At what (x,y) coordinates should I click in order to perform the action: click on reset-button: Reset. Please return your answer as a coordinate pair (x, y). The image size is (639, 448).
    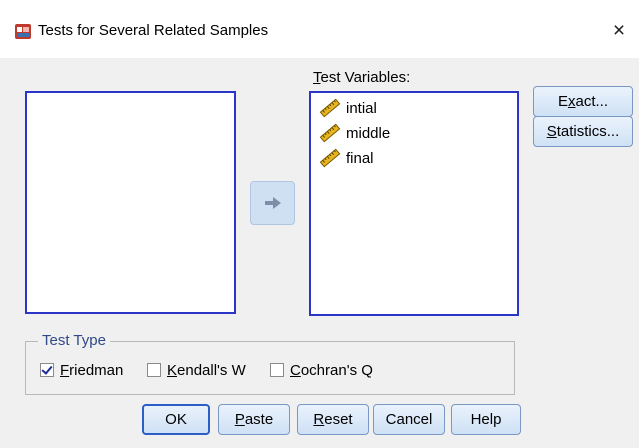
    Looking at the image, I should click on (333, 419).